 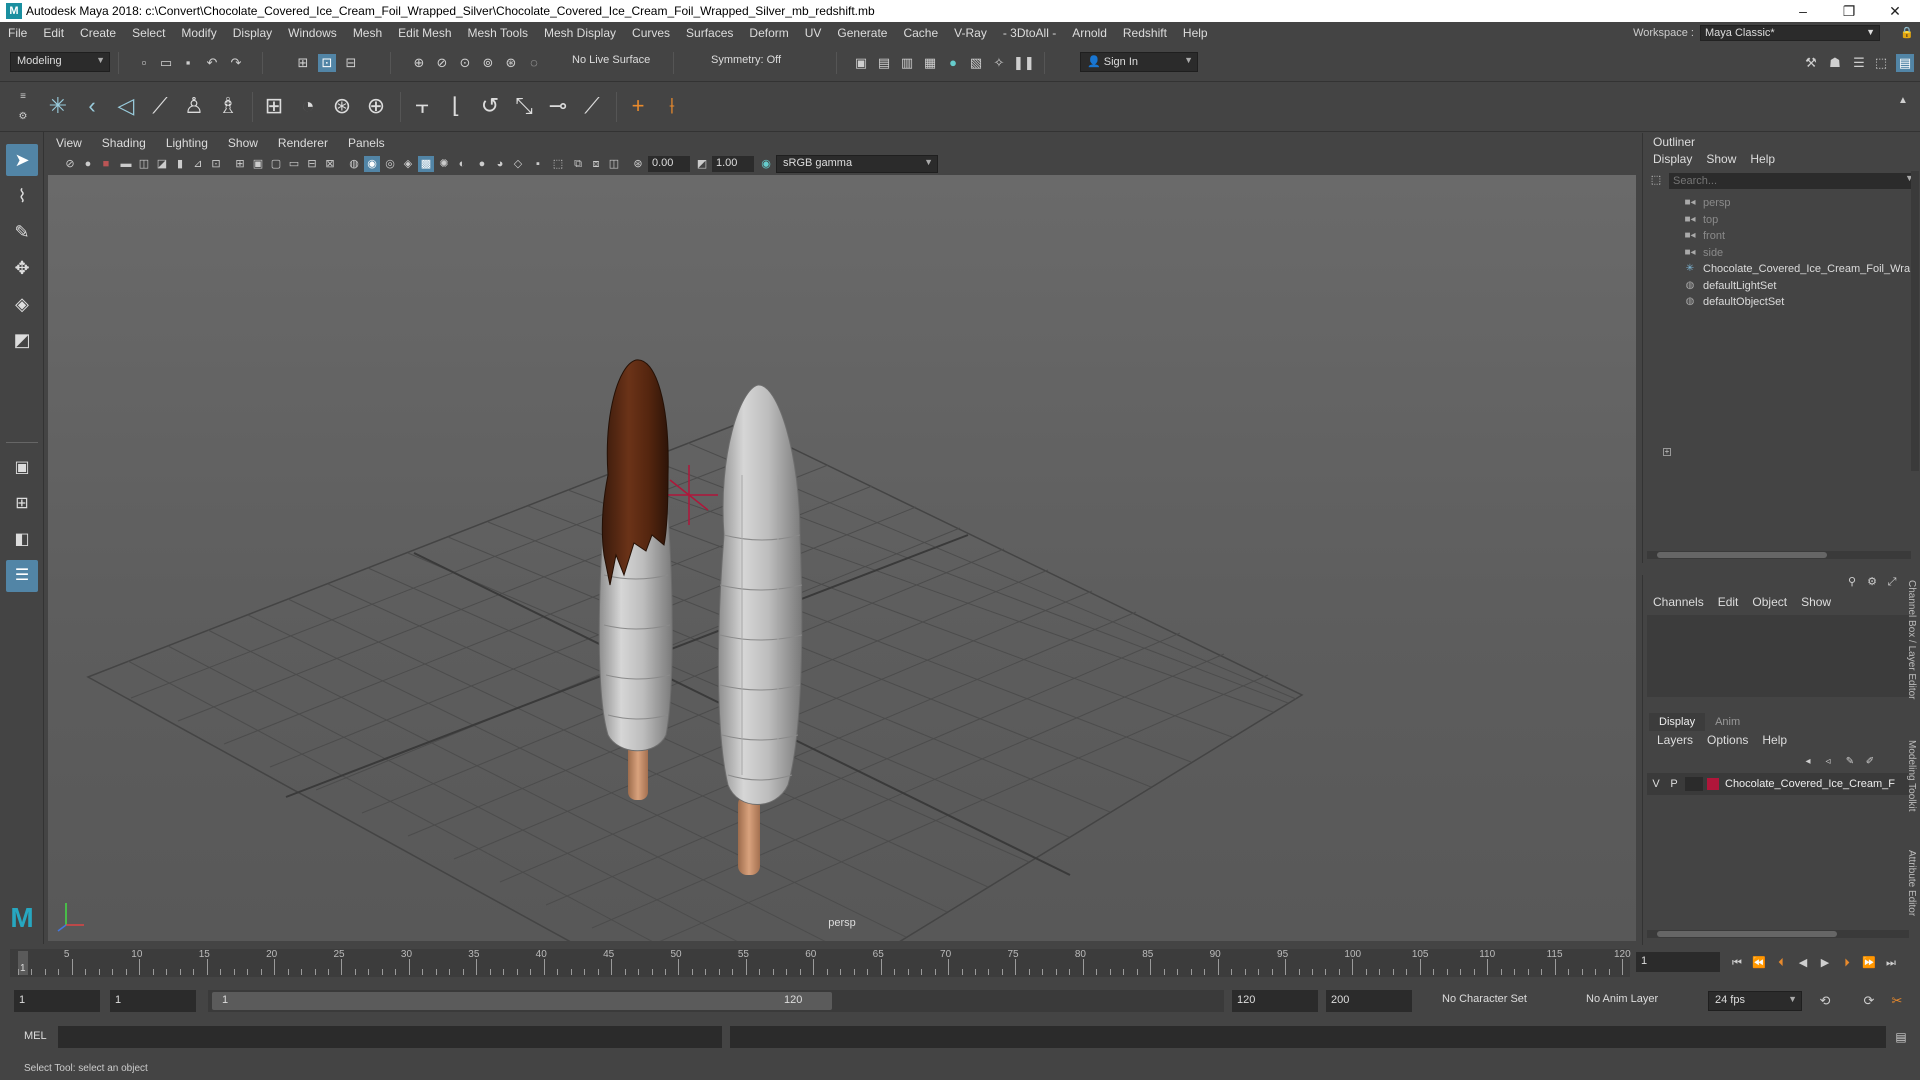 I want to click on 2d-pan-zoom-icon: ◪, so click(x=162, y=164).